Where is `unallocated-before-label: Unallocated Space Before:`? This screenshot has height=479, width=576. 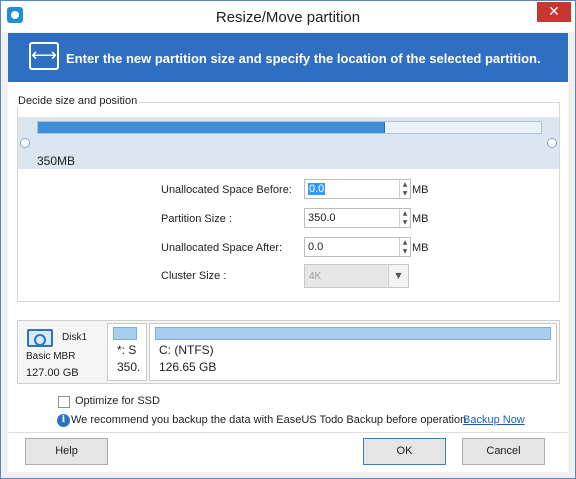
unallocated-before-label: Unallocated Space Before: is located at coordinates (226, 190).